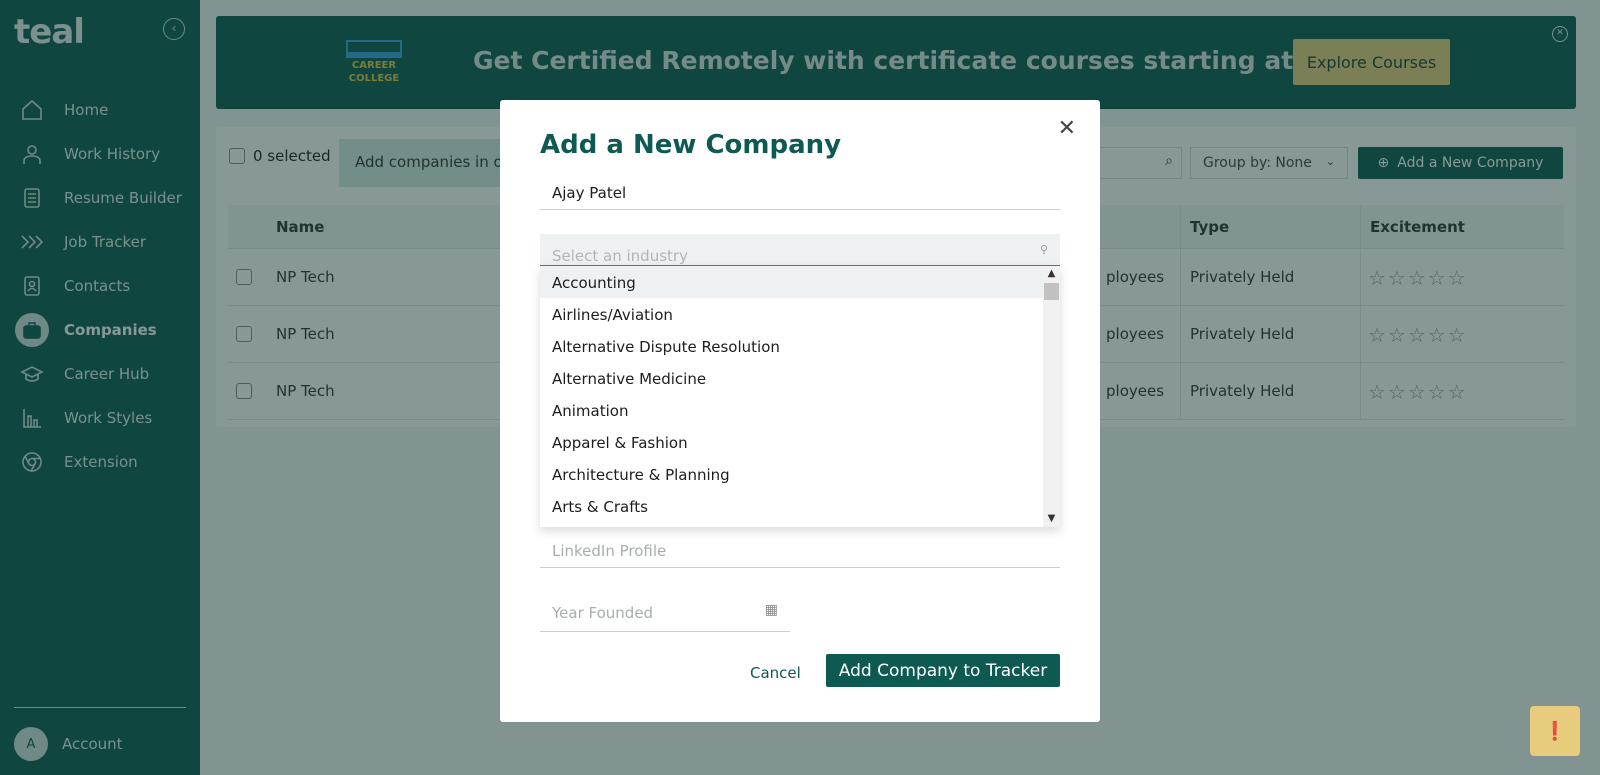 This screenshot has width=1600, height=775. I want to click on industry-option: Alternative Medicine, so click(800, 378).